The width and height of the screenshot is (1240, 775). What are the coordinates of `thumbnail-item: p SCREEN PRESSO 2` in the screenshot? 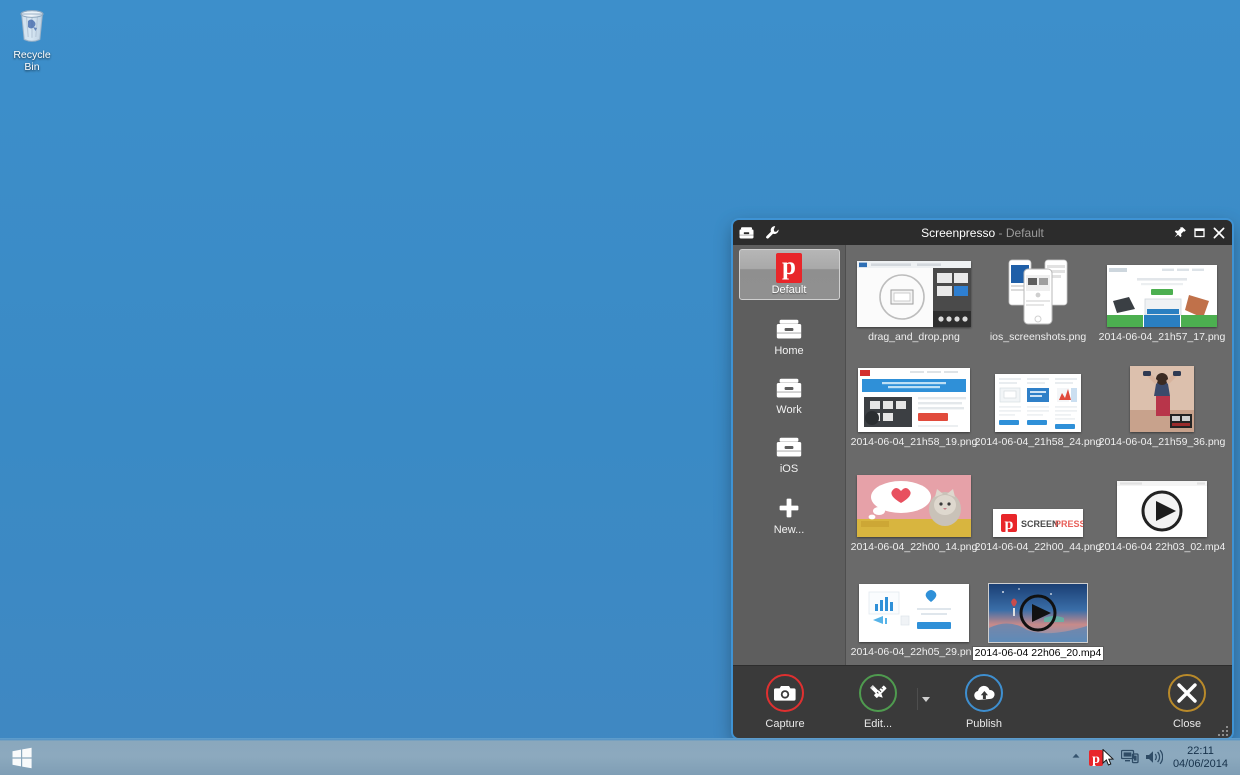 It's located at (1038, 515).